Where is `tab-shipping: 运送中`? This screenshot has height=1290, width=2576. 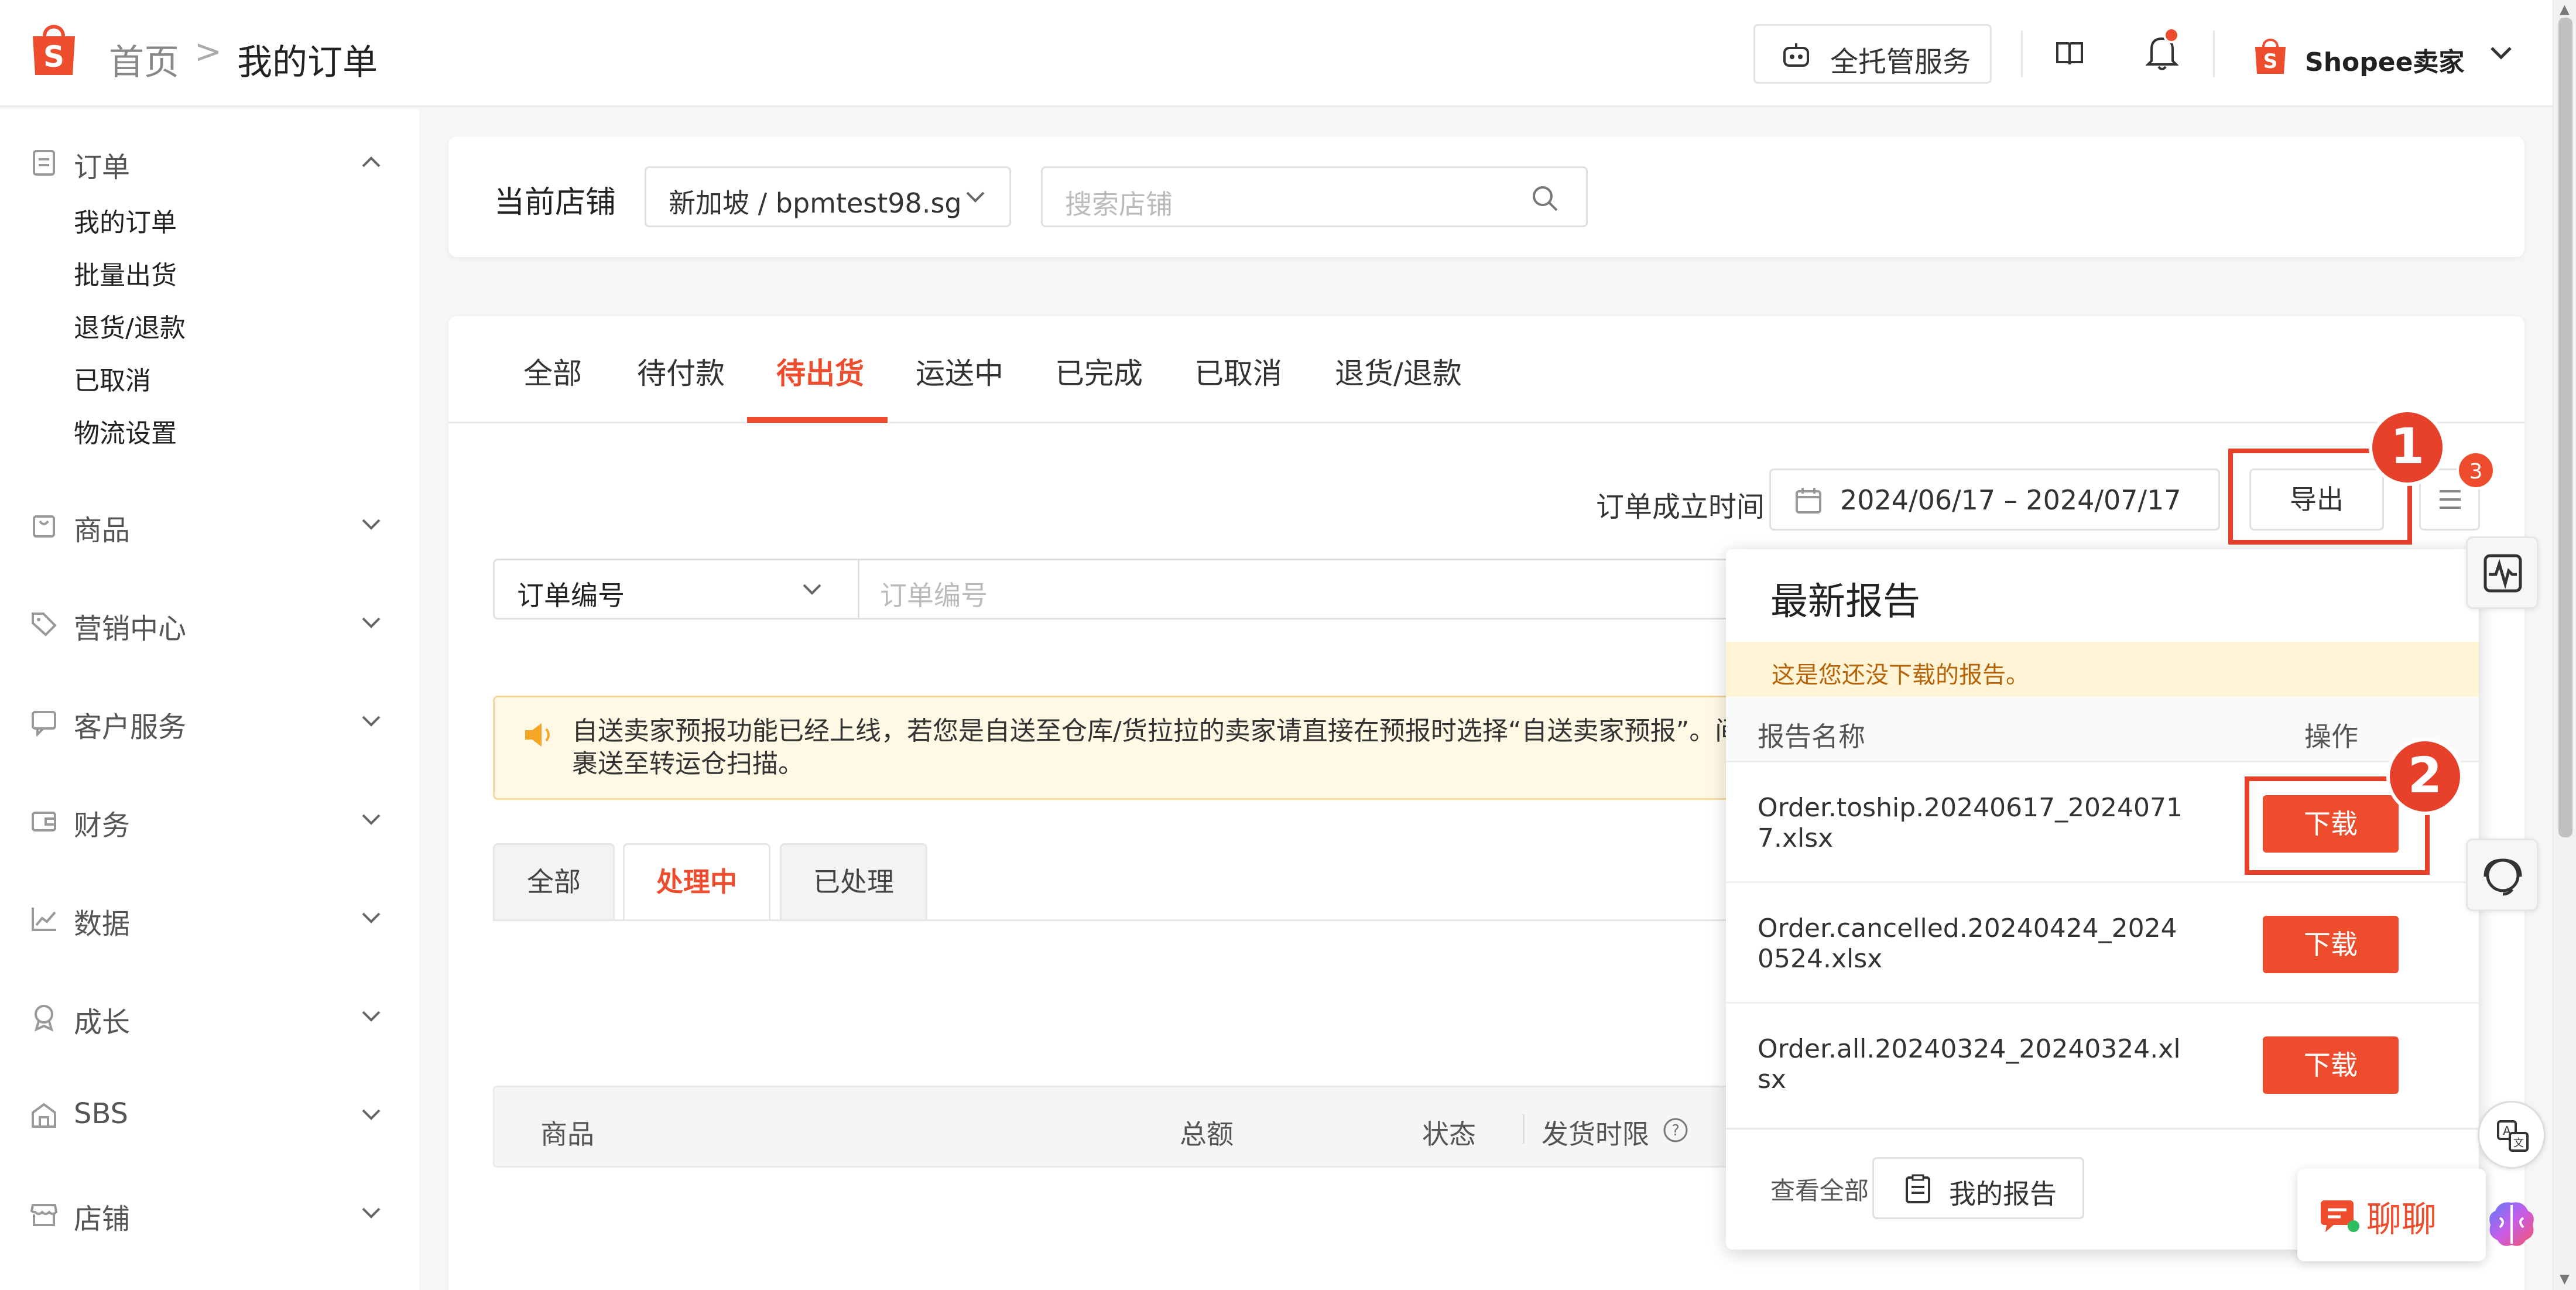
tab-shipping: 运送中 is located at coordinates (959, 371).